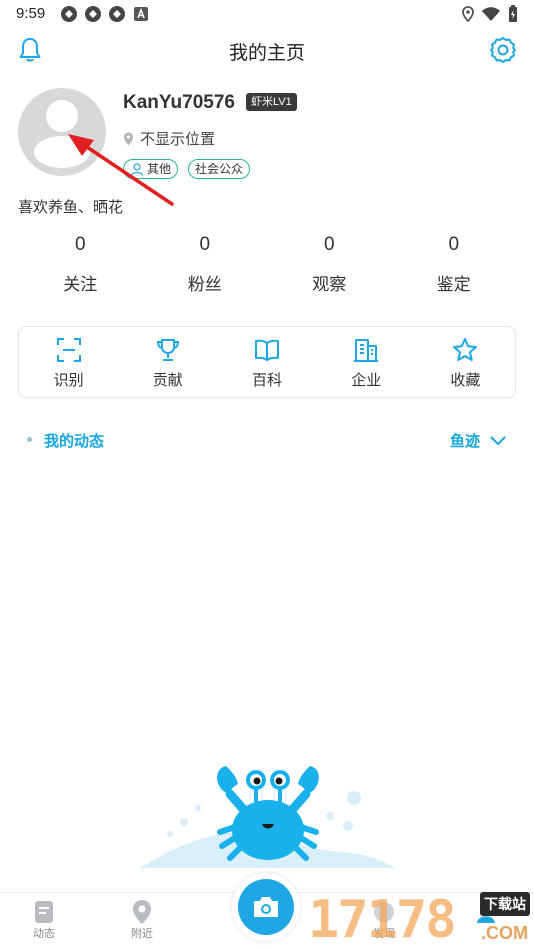 The width and height of the screenshot is (534, 950). I want to click on posts-filter-dropdown: 鱼迹, so click(478, 440).